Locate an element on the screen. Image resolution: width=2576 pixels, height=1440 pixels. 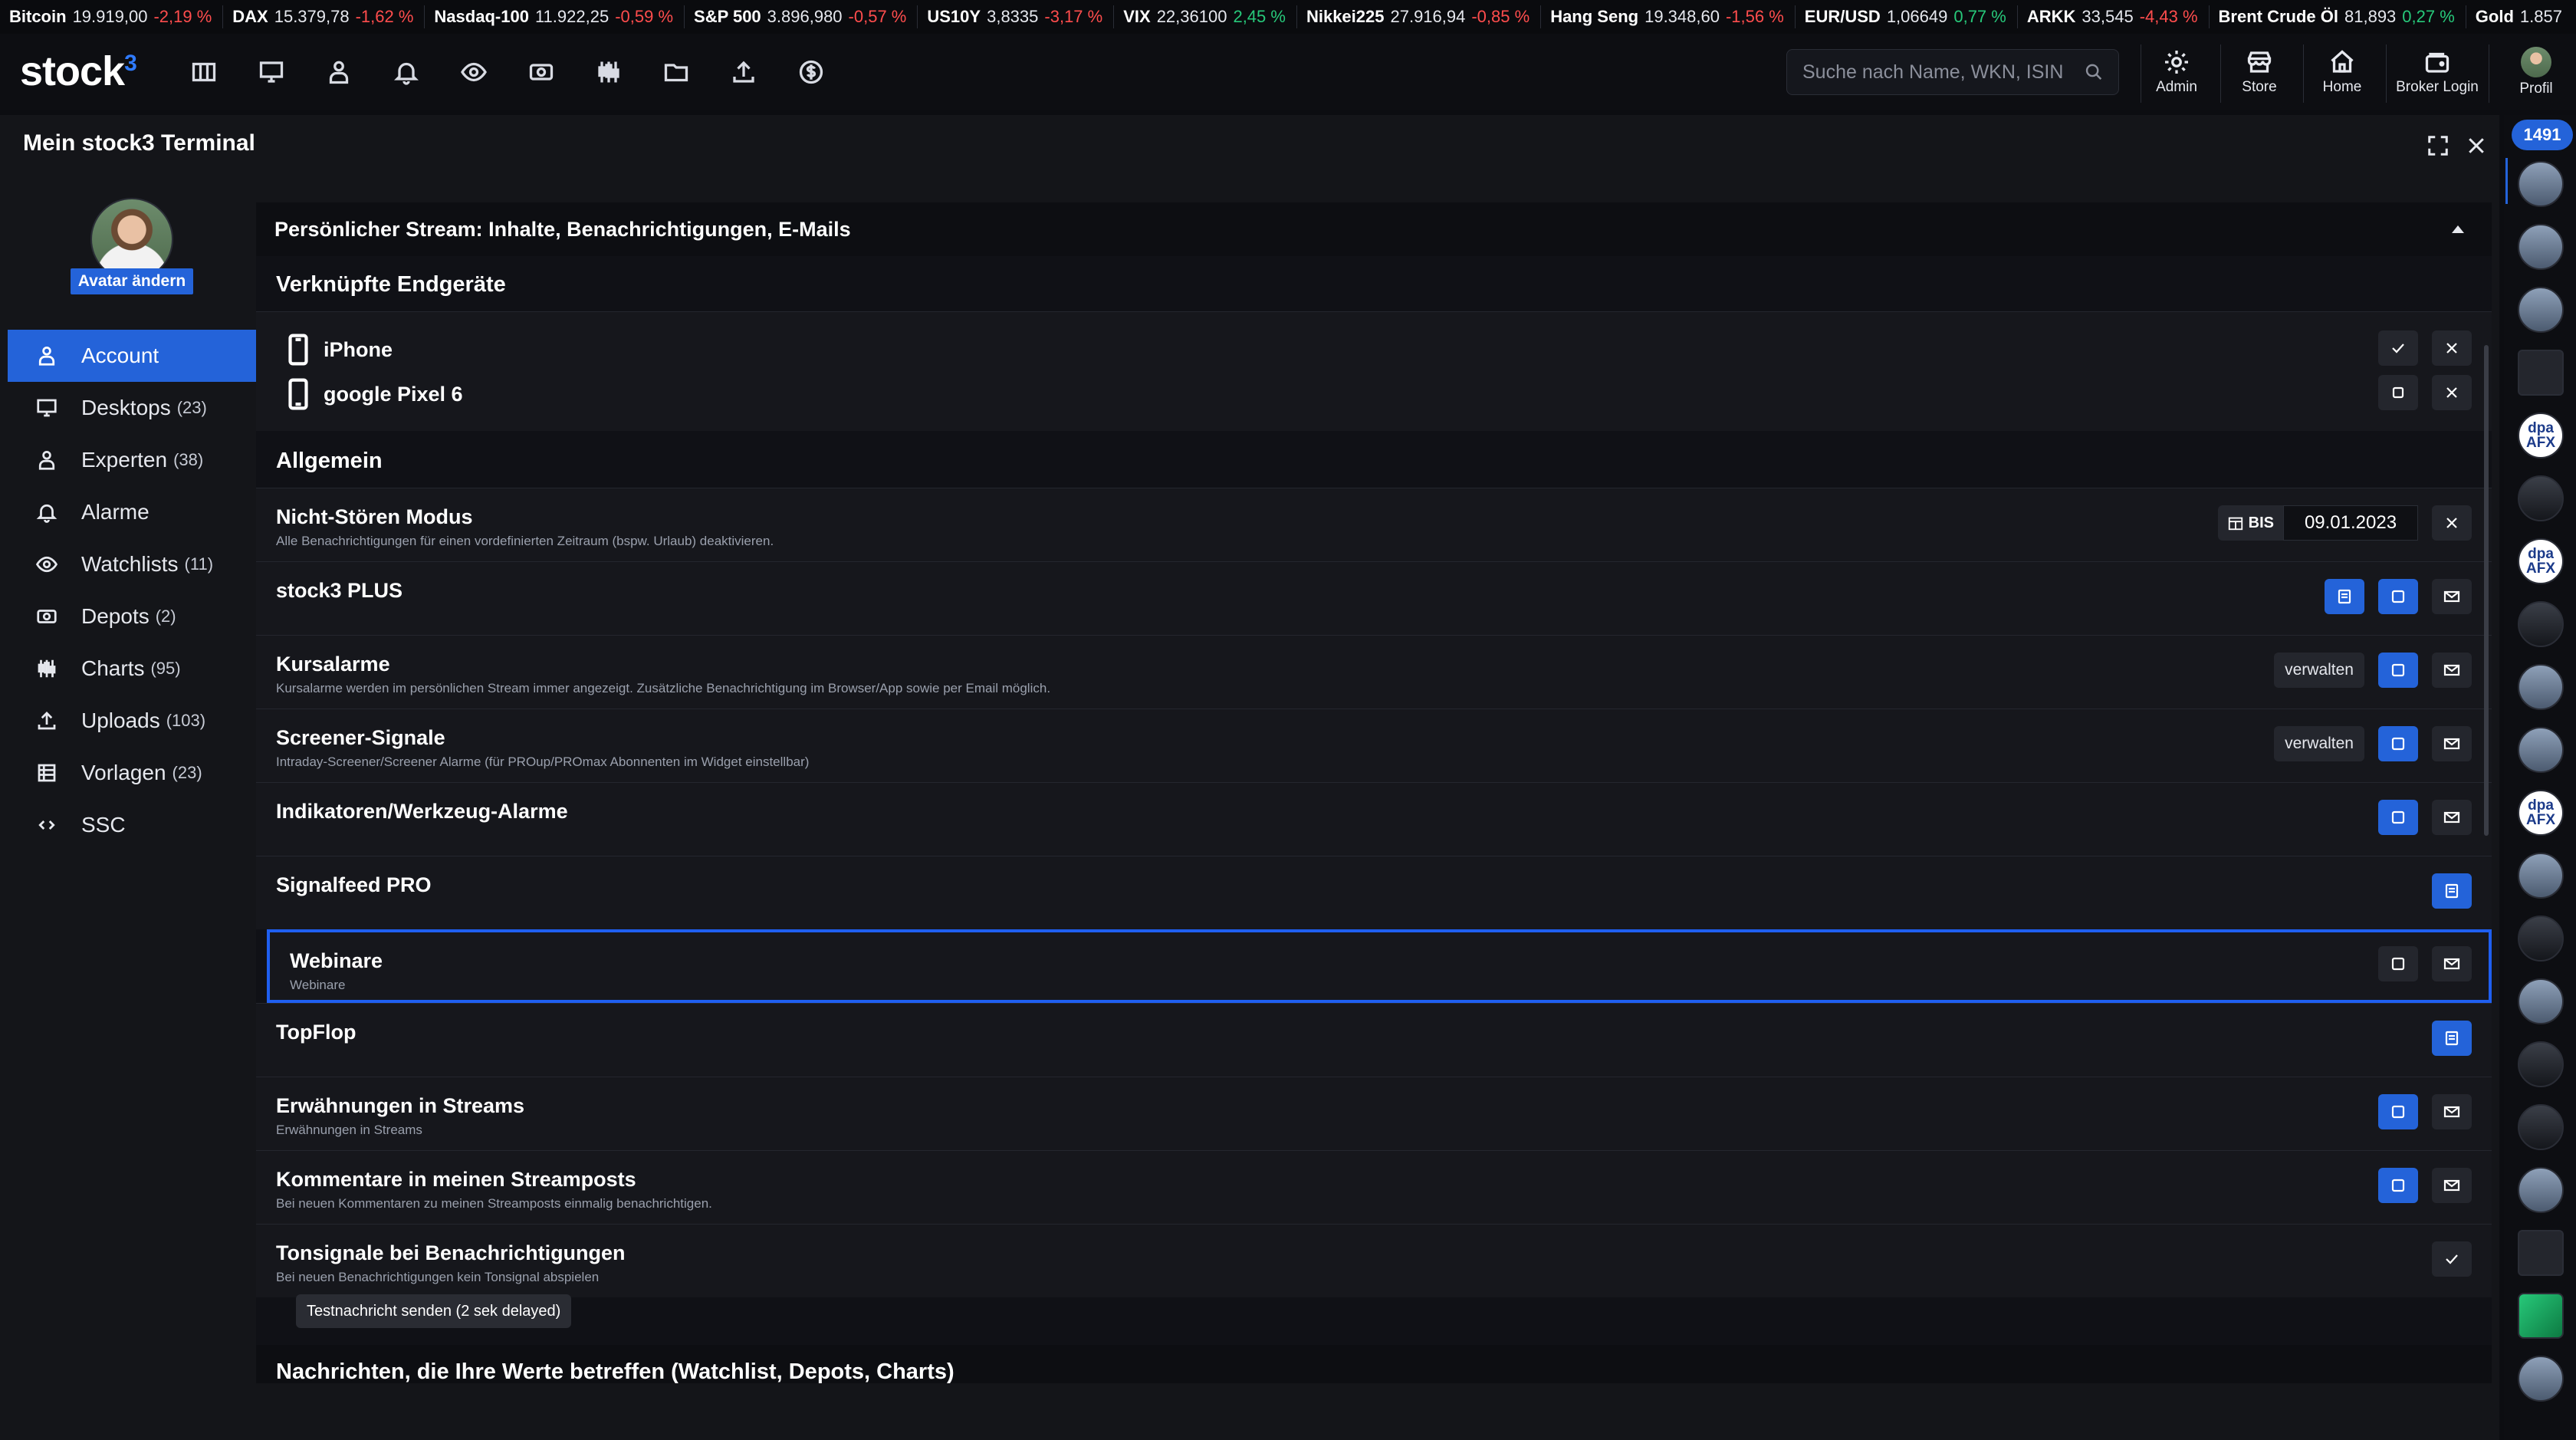
upload-icon is located at coordinates (744, 72).